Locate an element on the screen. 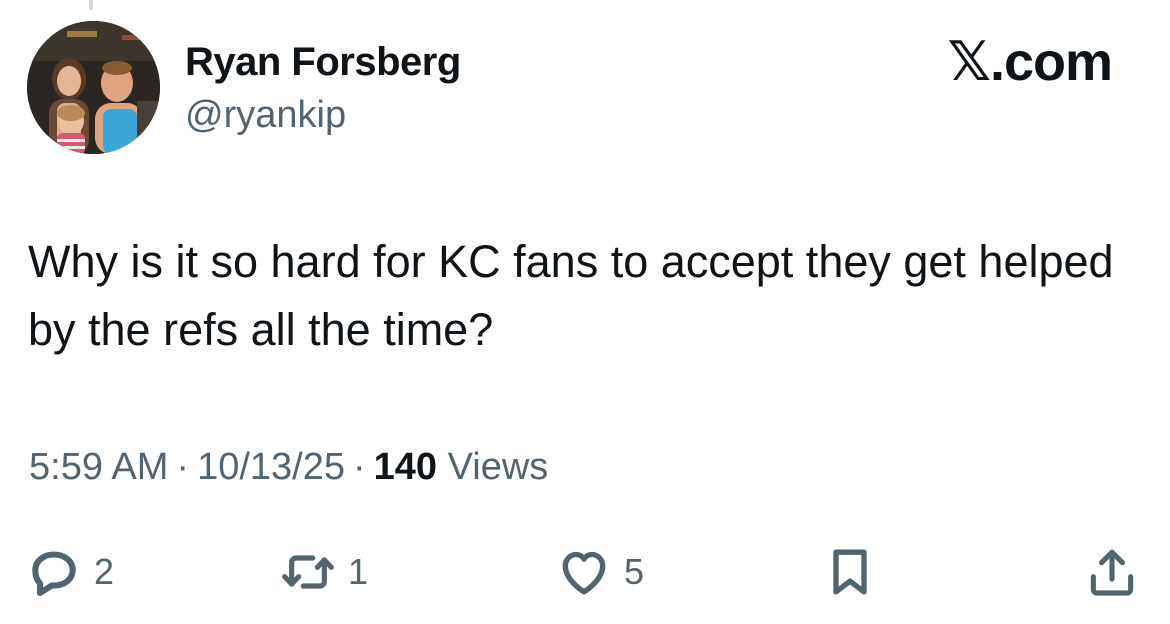  display-name: Ryan Forsberg is located at coordinates (323, 62).